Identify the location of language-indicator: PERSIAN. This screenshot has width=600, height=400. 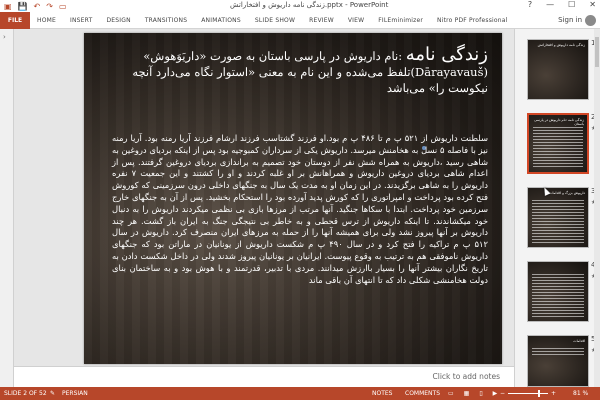
(75, 393).